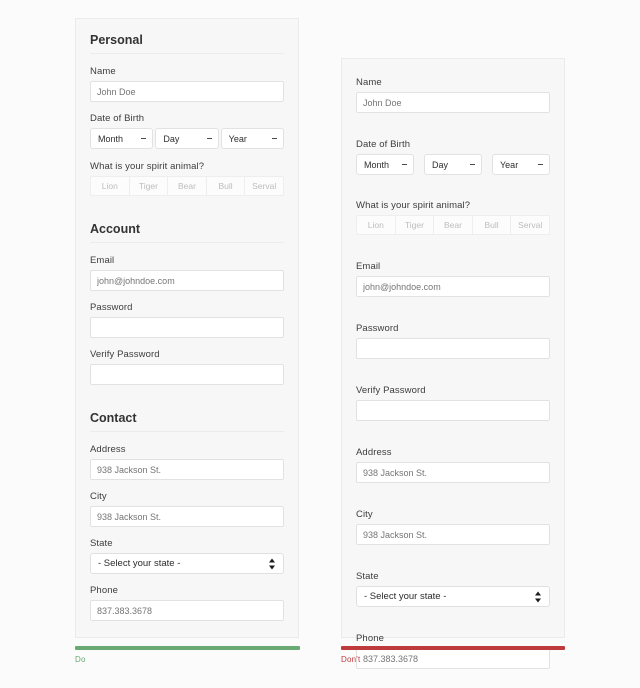 The image size is (640, 688). What do you see at coordinates (187, 43) in the screenshot?
I see `section-heading-personal: Personal` at bounding box center [187, 43].